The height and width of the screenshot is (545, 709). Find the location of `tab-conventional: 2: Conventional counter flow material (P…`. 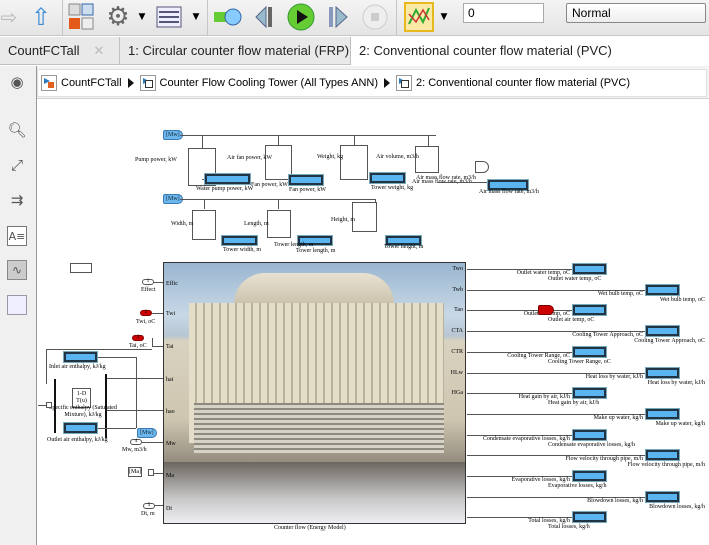

tab-conventional: 2: Conventional counter flow material (P… is located at coordinates (530, 51).